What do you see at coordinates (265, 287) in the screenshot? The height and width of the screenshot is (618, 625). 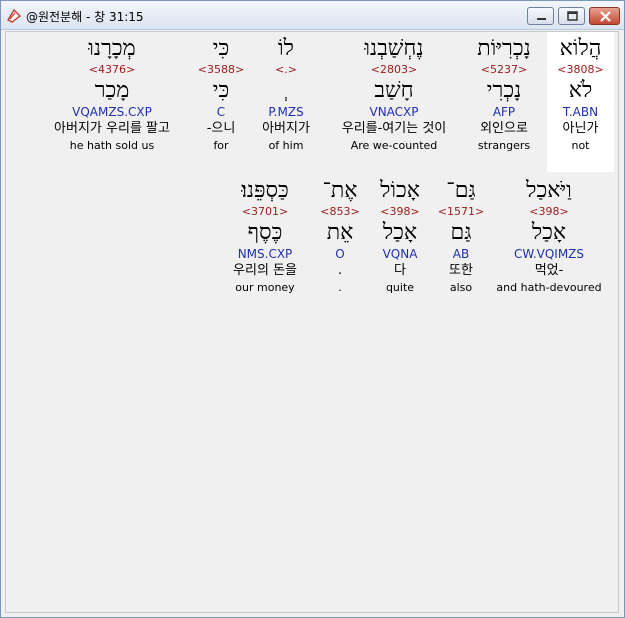 I see `english-gloss: our money` at bounding box center [265, 287].